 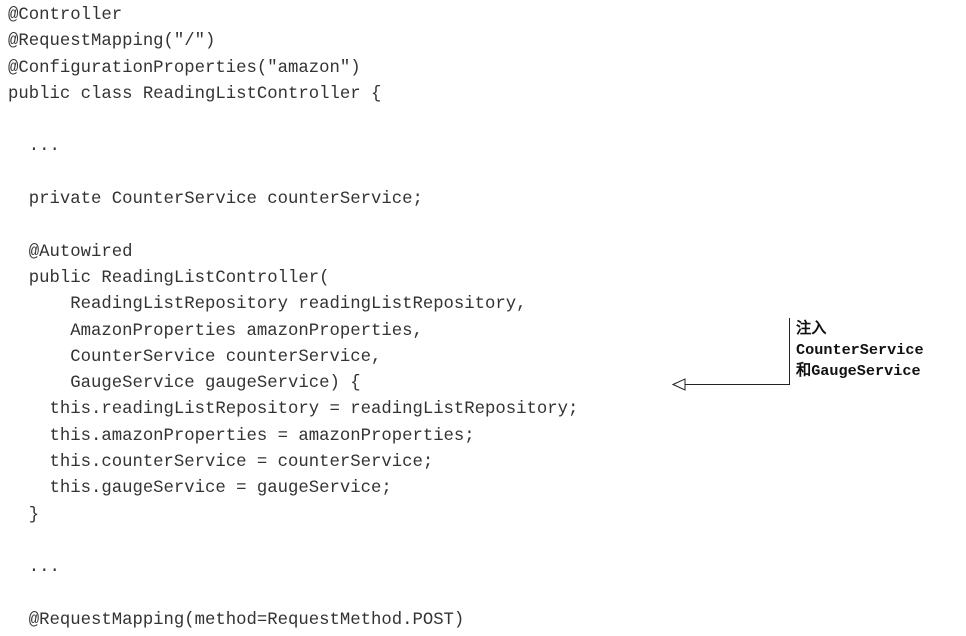 What do you see at coordinates (112, 42) in the screenshot?
I see `code-line: @RequestMapping("/")` at bounding box center [112, 42].